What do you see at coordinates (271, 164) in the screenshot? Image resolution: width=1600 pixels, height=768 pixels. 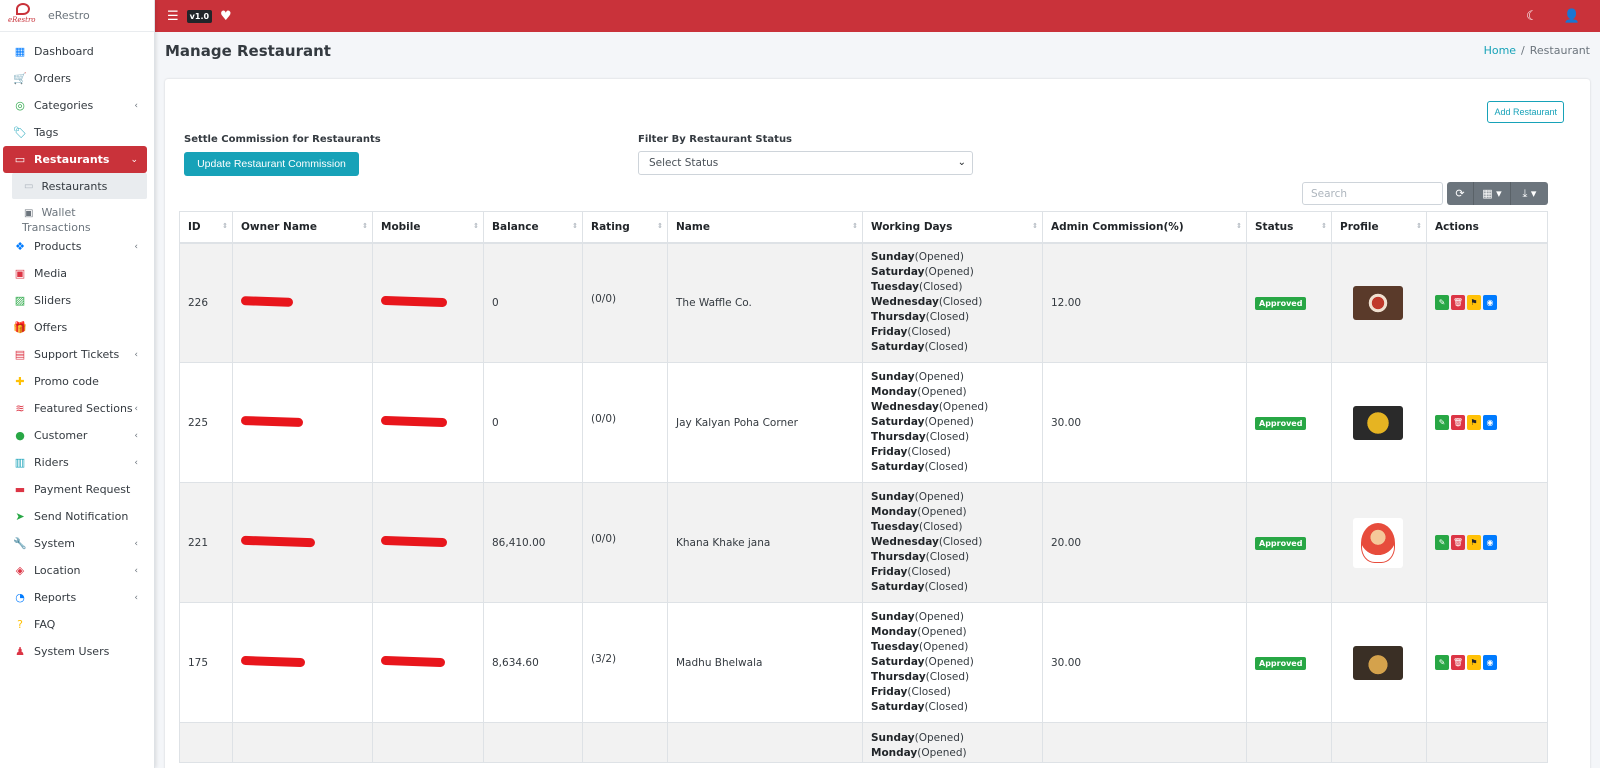 I see `update-commission-button: Update Restaurant Commission` at bounding box center [271, 164].